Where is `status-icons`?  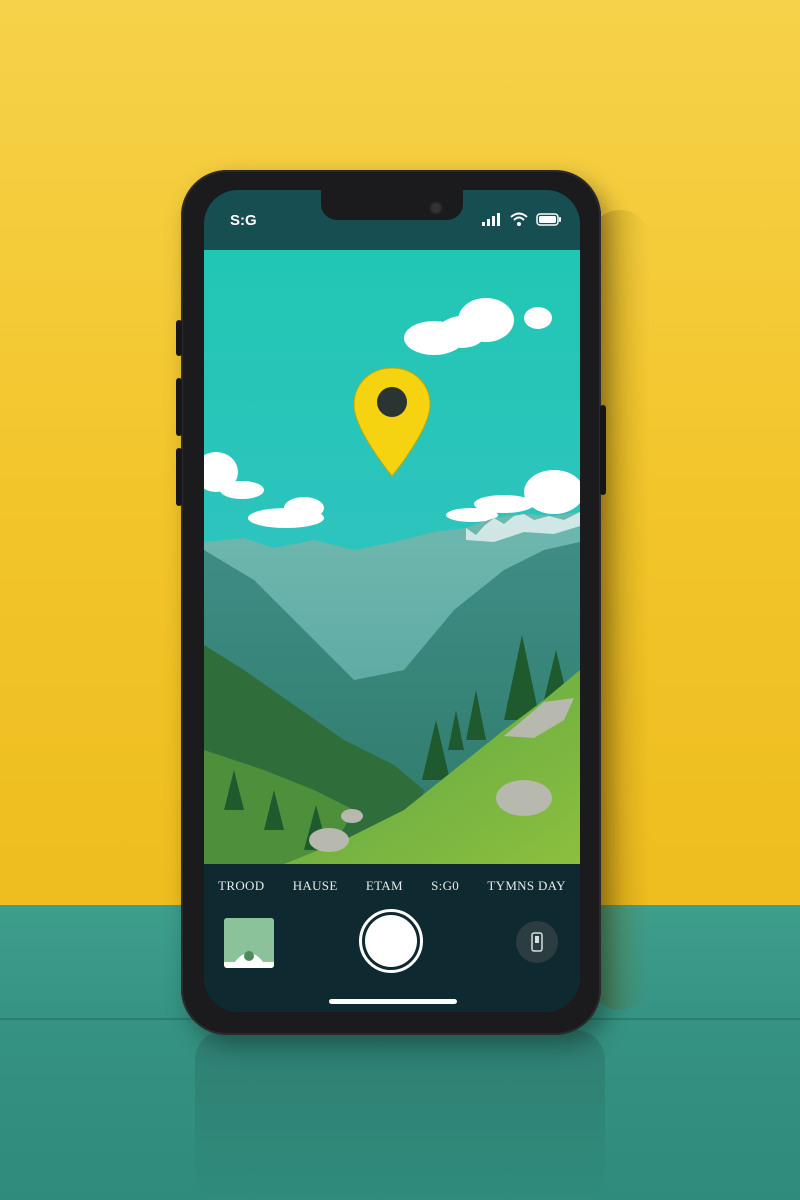
status-icons is located at coordinates (522, 219).